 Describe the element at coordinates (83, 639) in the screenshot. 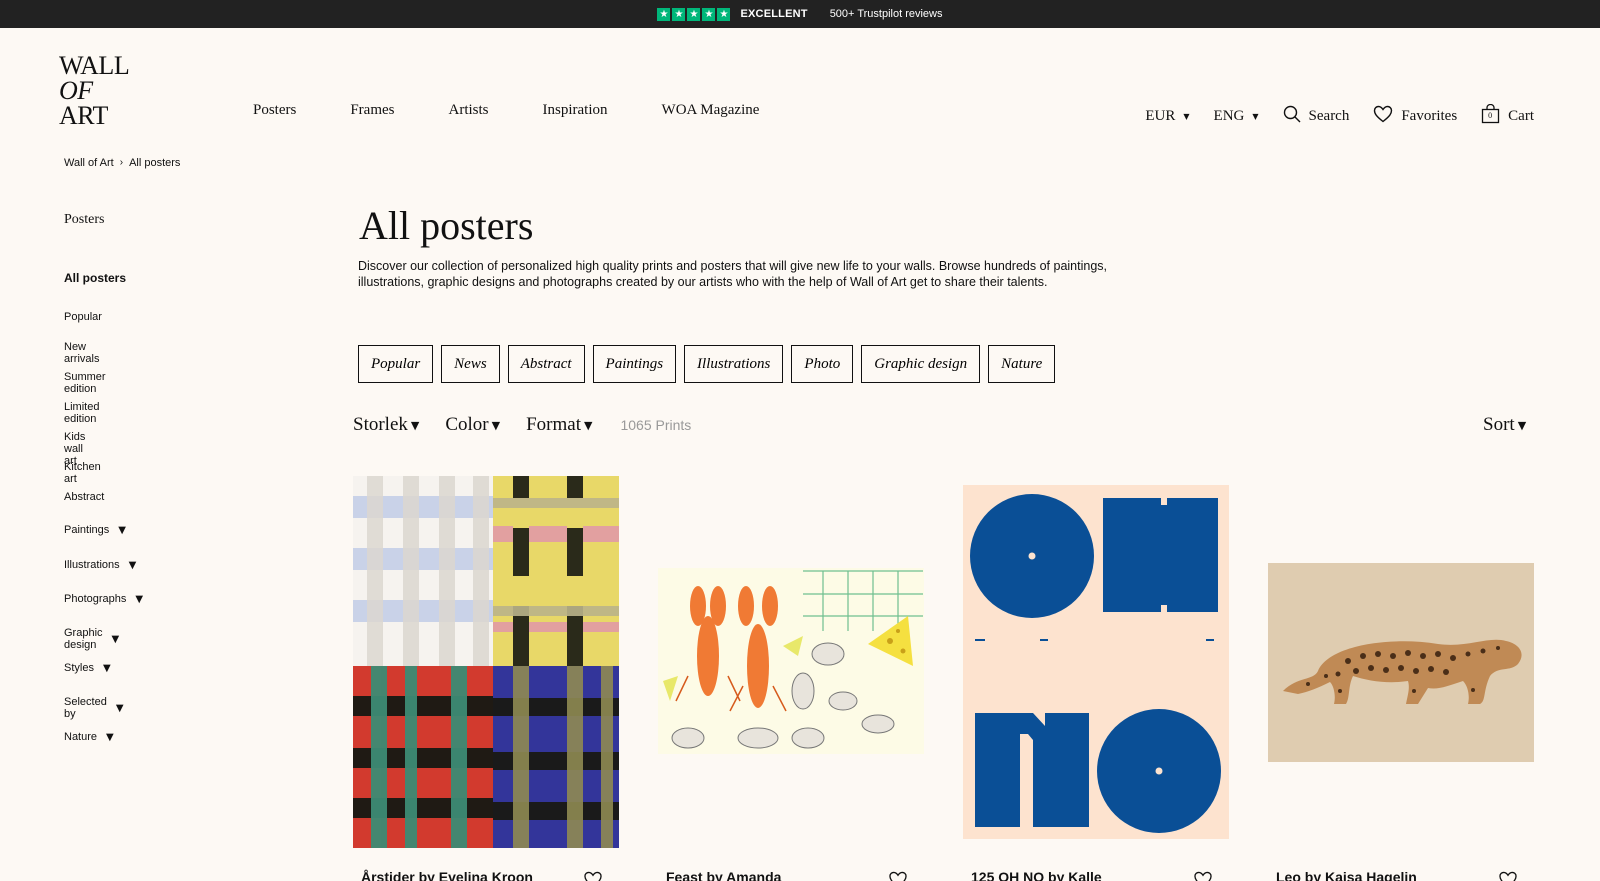

I see `sidebar-item-label: Graphic design` at that location.